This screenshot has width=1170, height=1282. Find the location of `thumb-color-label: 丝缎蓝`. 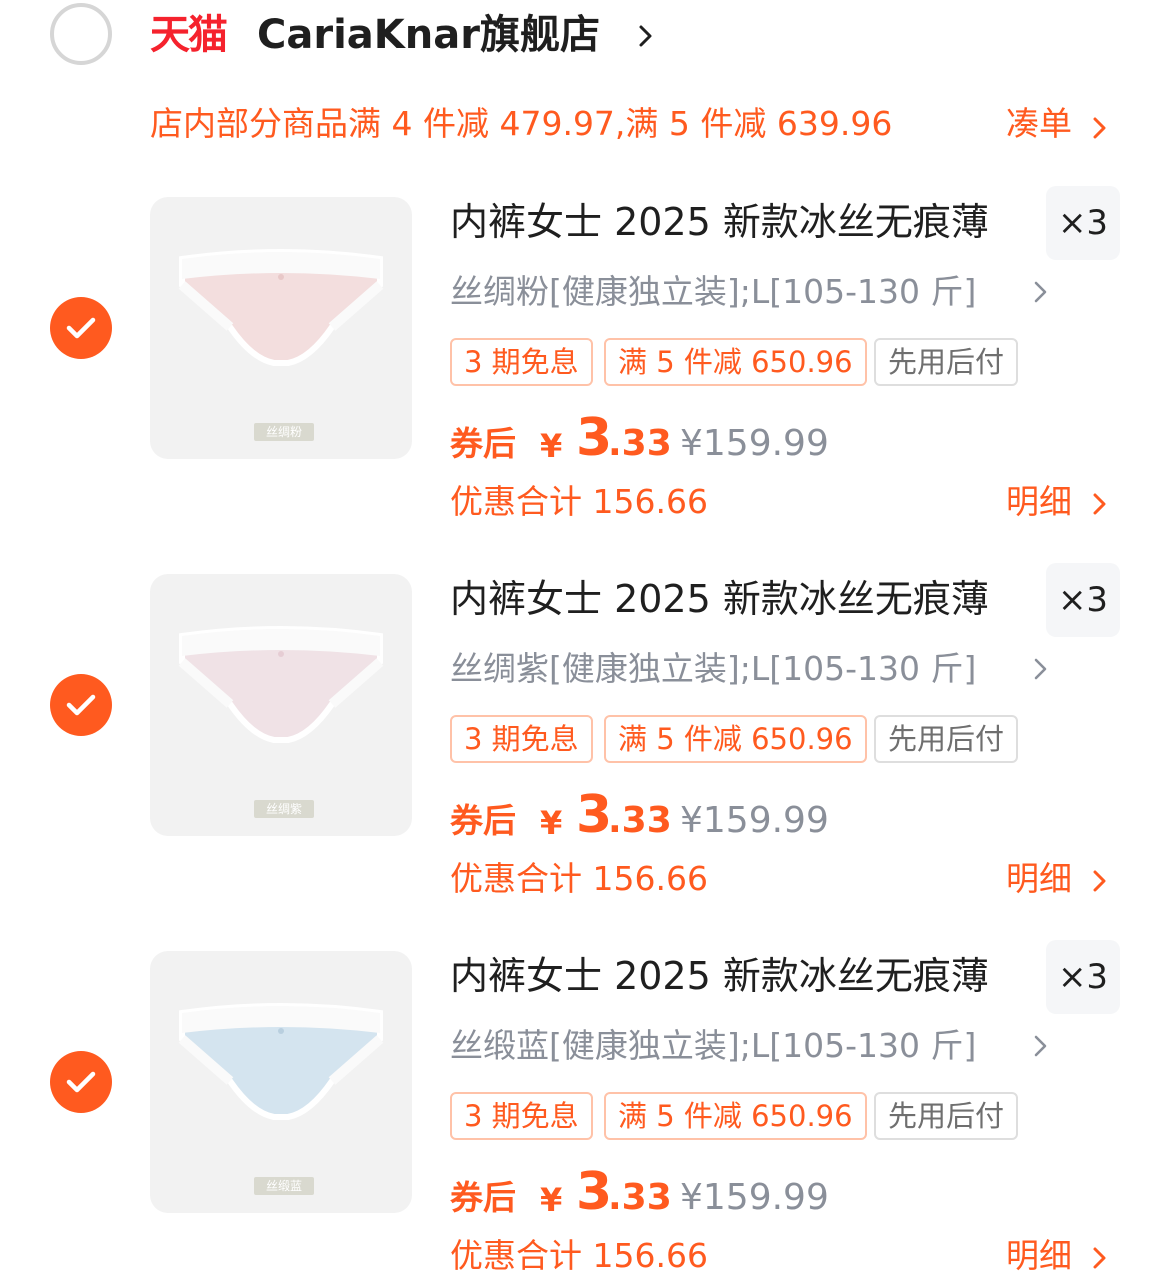

thumb-color-label: 丝缎蓝 is located at coordinates (284, 1186).